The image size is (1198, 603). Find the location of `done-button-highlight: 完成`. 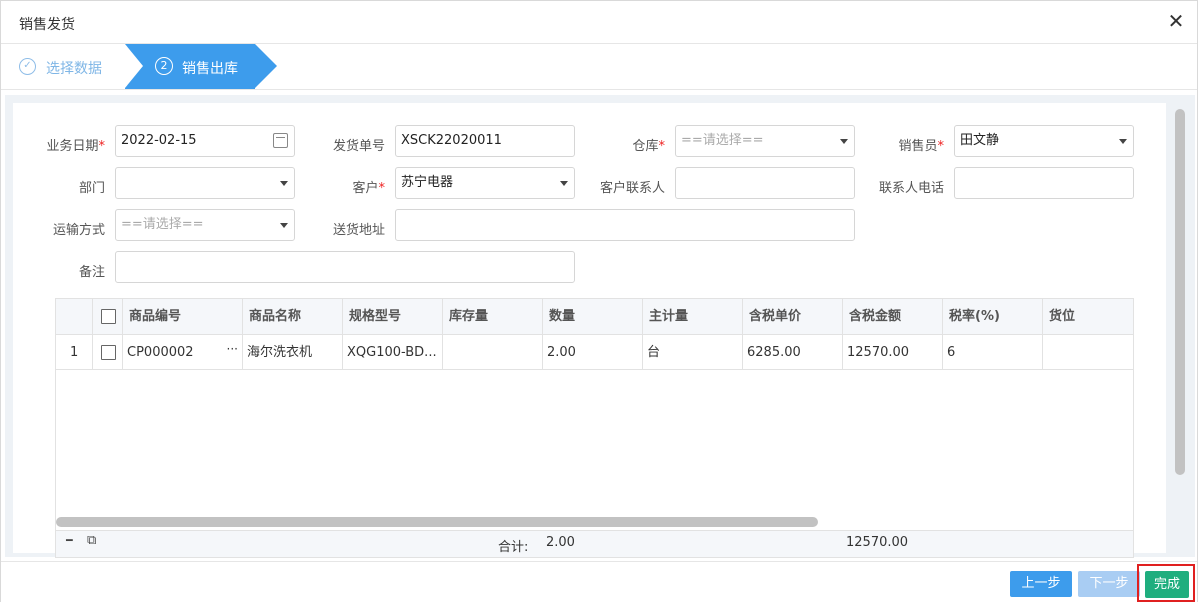

done-button-highlight: 完成 is located at coordinates (1166, 583).